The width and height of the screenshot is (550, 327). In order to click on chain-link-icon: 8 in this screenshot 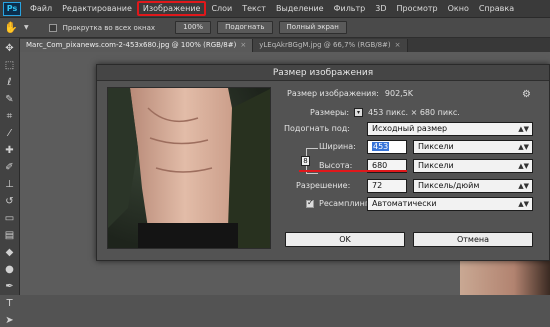, I will do `click(305, 161)`.